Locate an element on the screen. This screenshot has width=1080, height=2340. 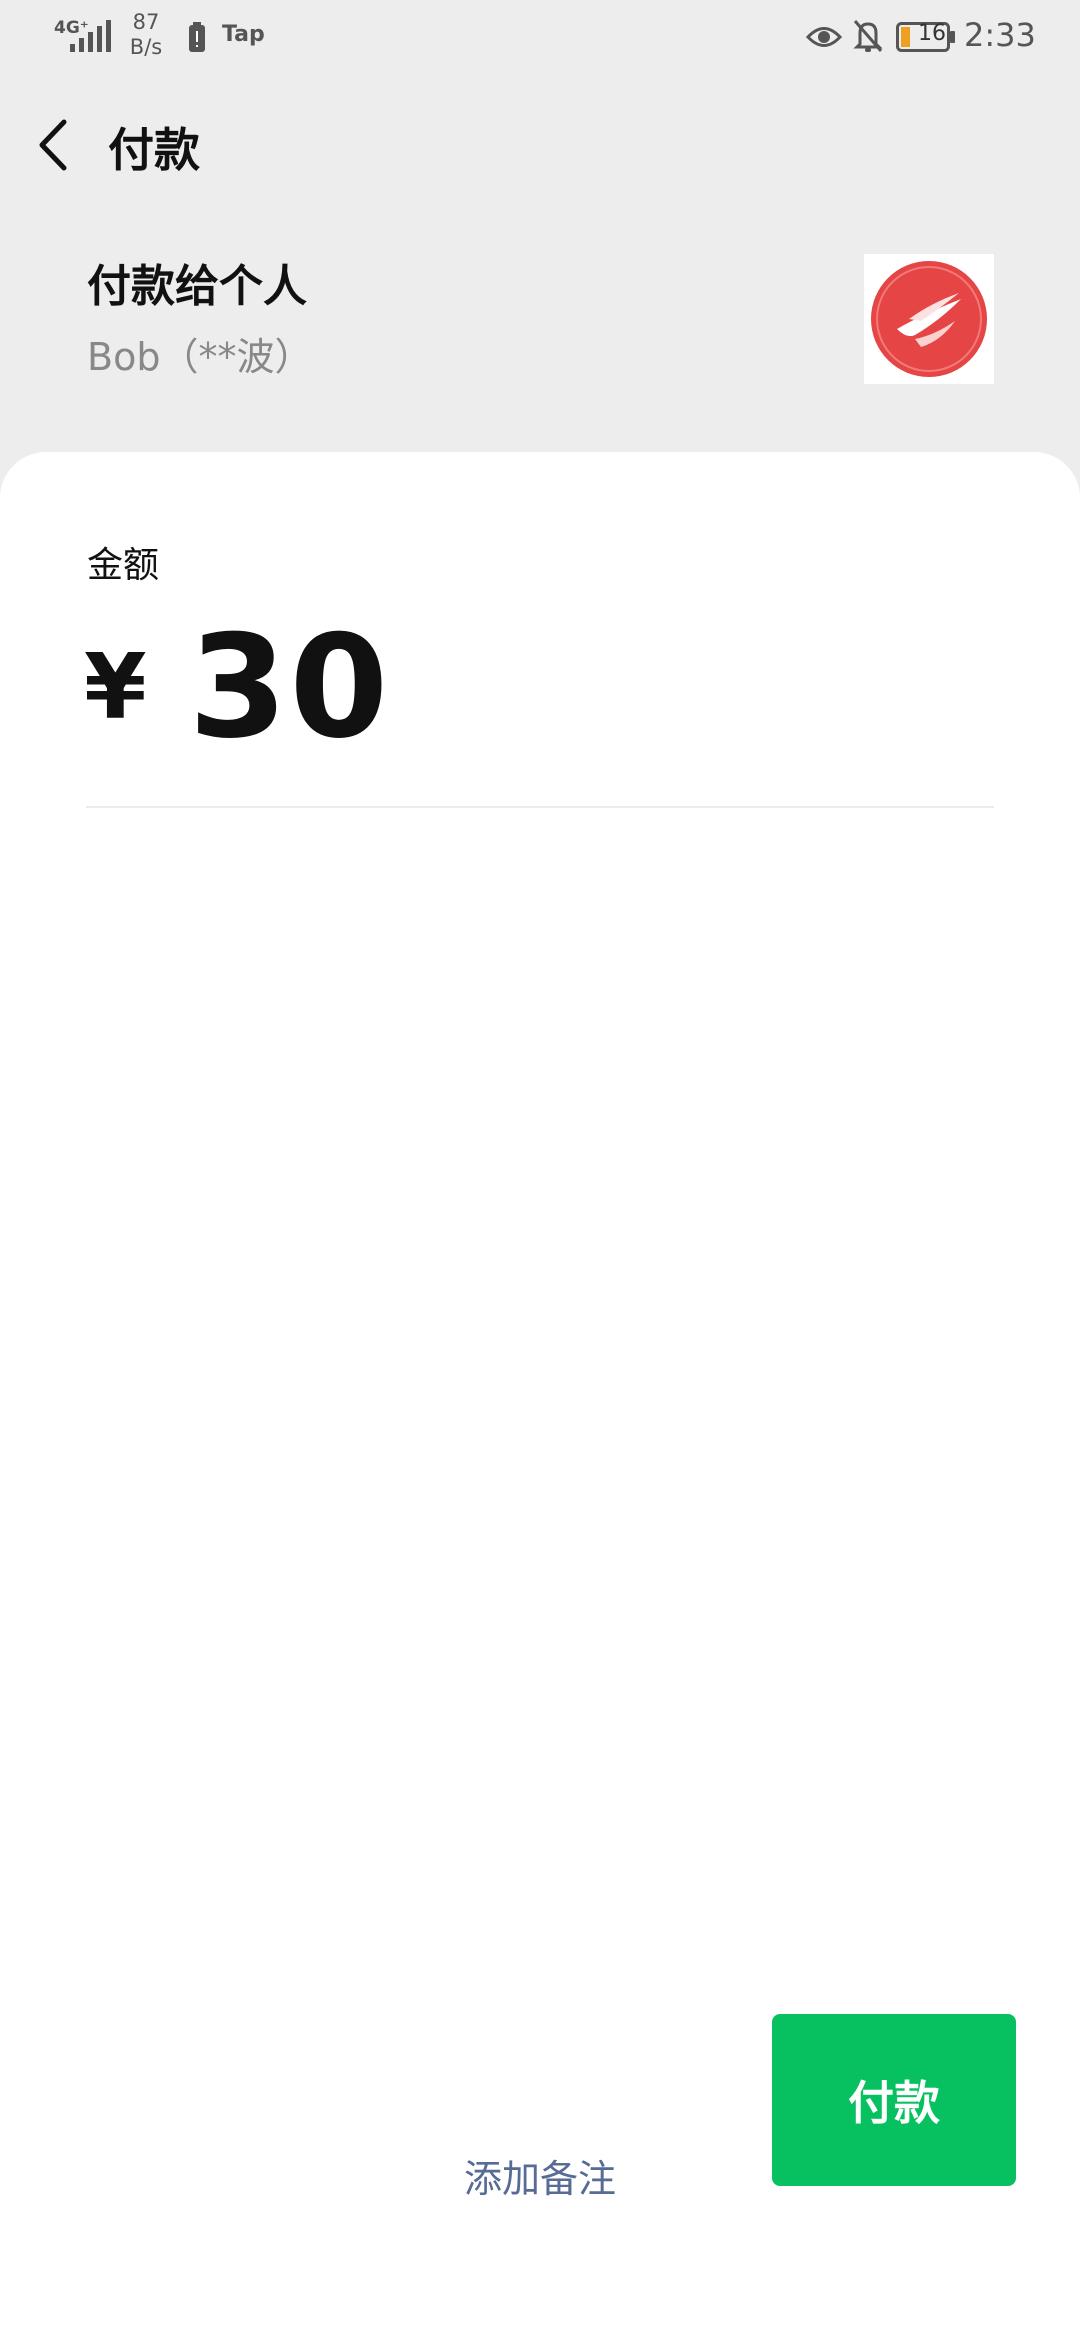
divider is located at coordinates (540, 807).